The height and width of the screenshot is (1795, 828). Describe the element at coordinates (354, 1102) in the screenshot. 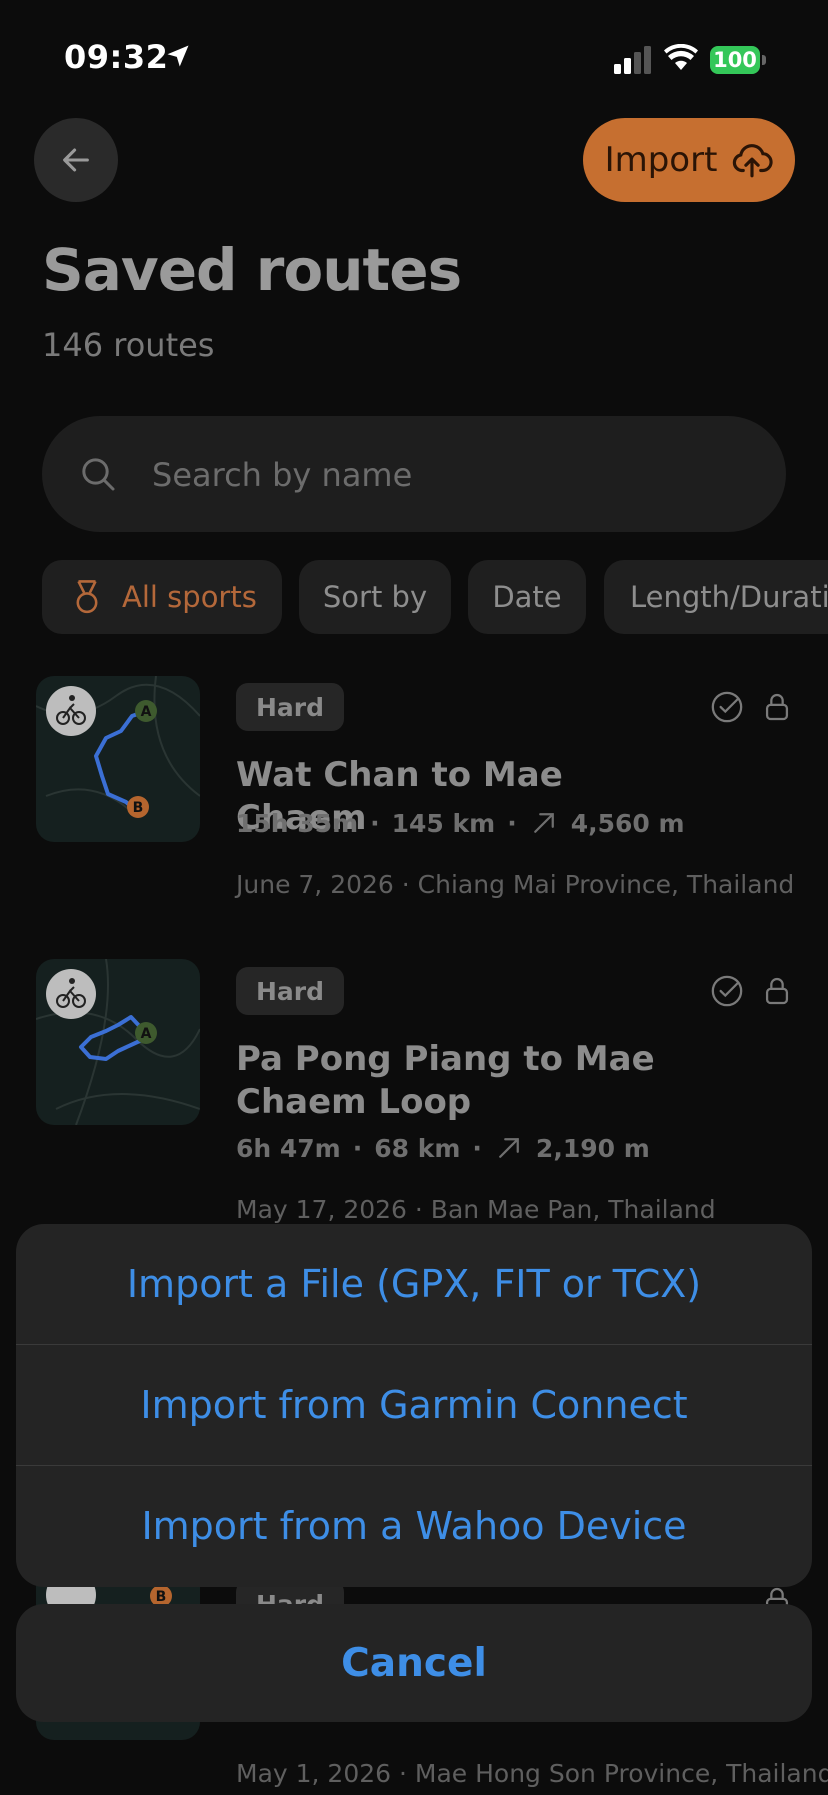

I see `route-title-line: Chaem Loop` at that location.